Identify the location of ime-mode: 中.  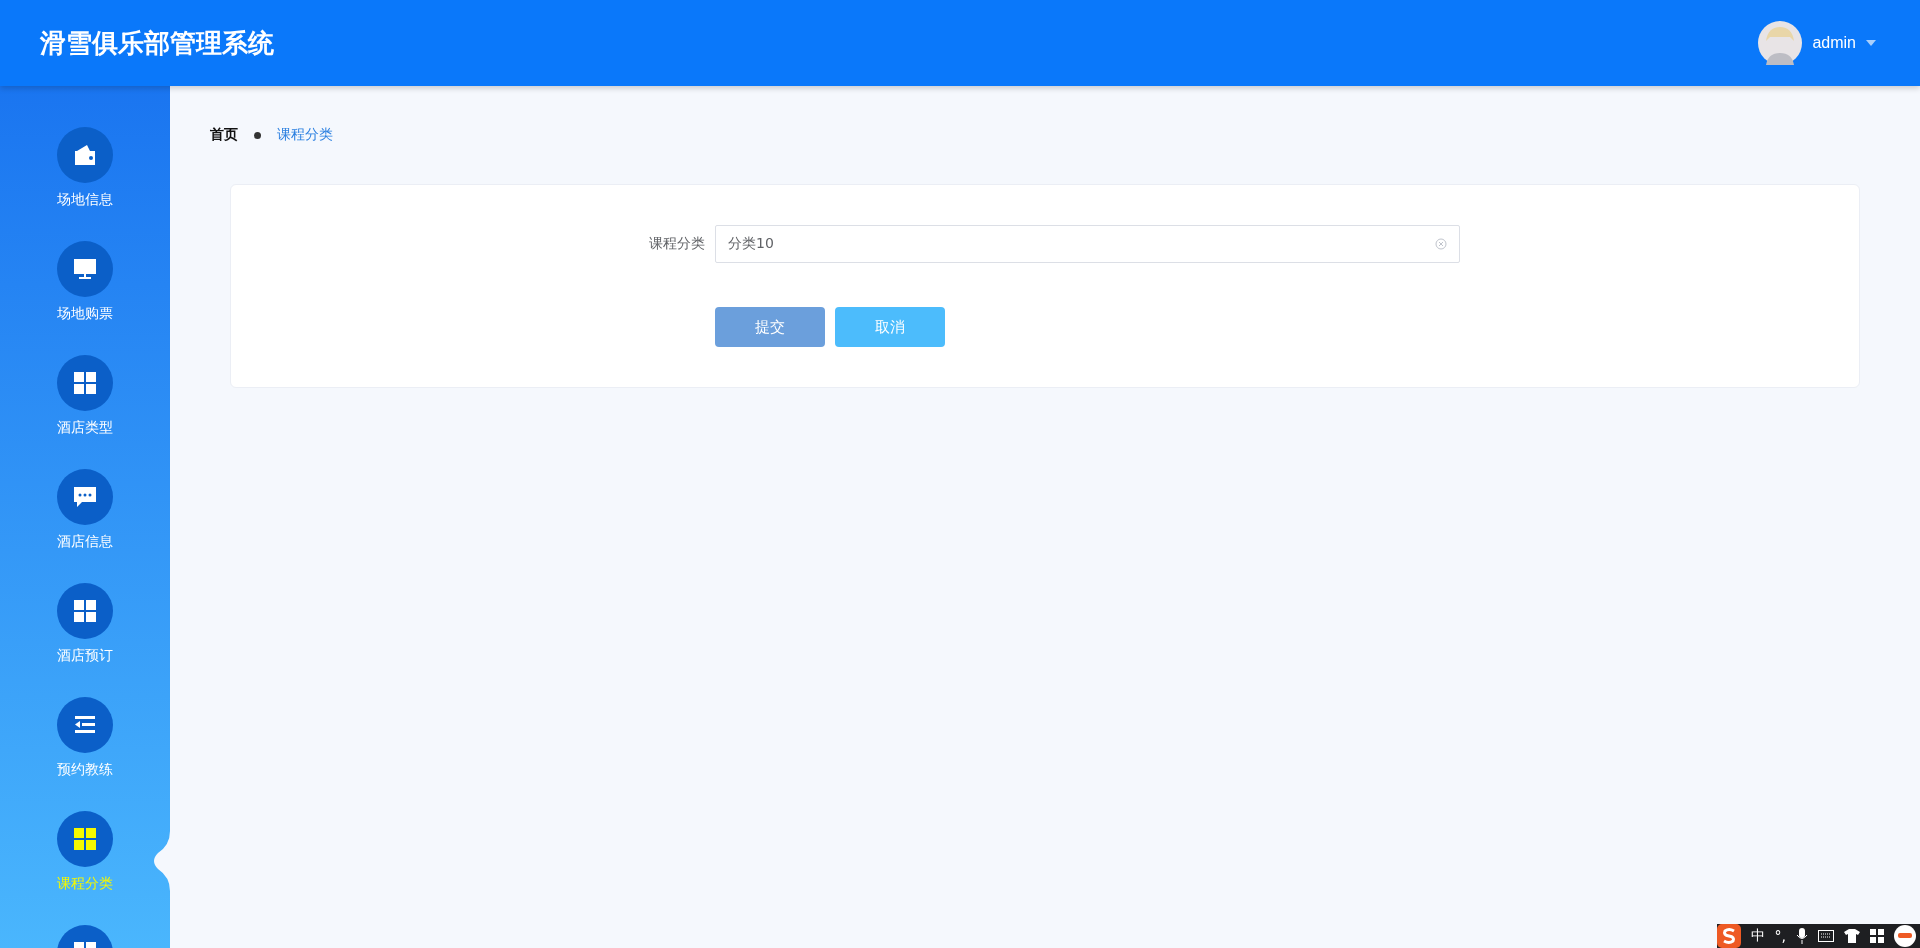
(1757, 936).